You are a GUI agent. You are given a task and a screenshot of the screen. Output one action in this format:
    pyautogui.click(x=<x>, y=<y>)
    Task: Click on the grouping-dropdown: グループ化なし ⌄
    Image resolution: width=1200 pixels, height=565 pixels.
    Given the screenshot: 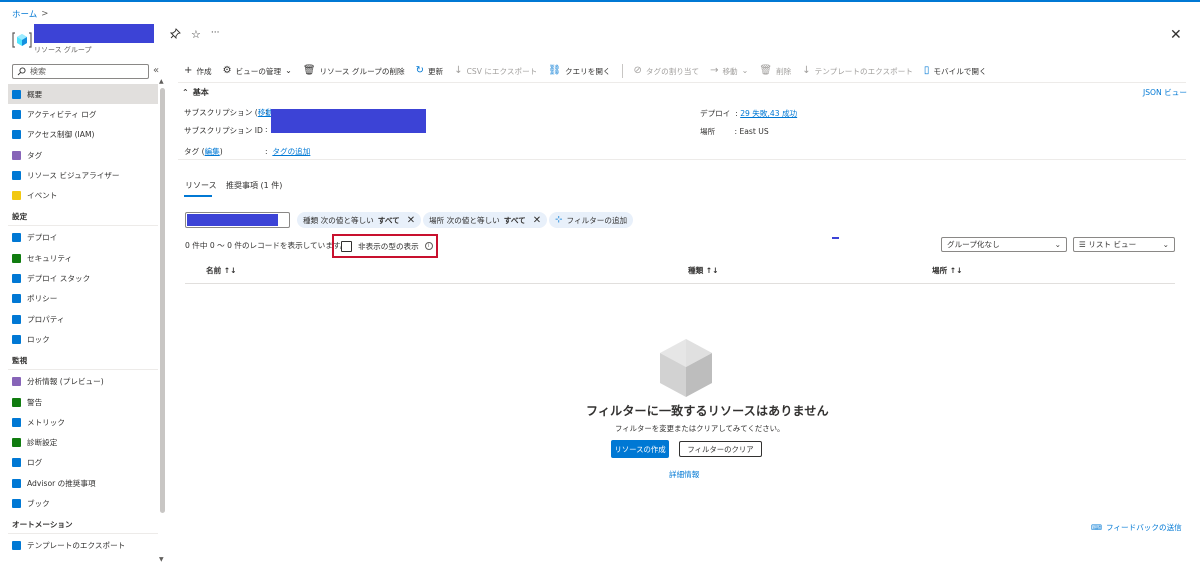 What is the action you would take?
    pyautogui.click(x=1004, y=244)
    